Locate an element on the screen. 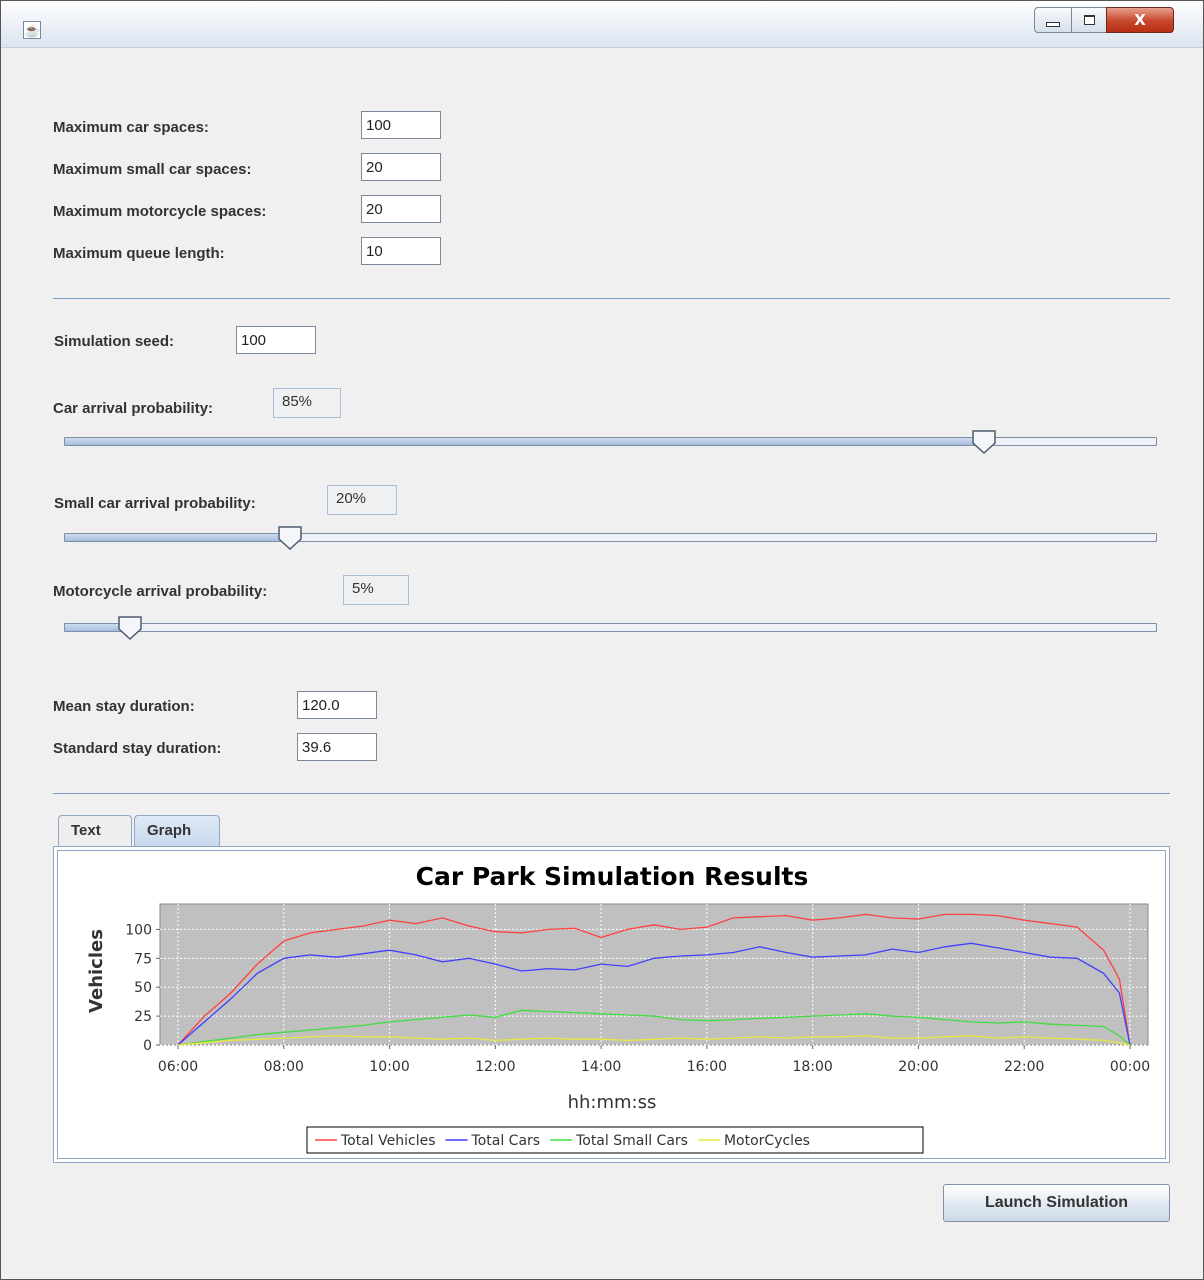 This screenshot has height=1280, width=1204. x-tick-label: 06:00 is located at coordinates (178, 1067).